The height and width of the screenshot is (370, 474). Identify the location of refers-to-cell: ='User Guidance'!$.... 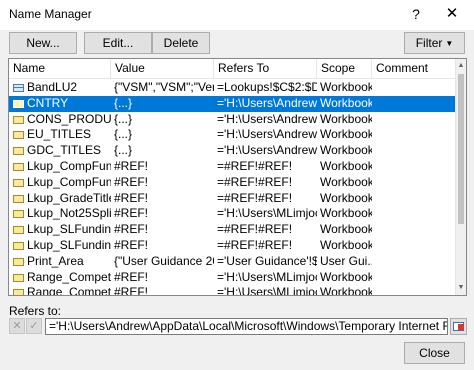
(267, 260).